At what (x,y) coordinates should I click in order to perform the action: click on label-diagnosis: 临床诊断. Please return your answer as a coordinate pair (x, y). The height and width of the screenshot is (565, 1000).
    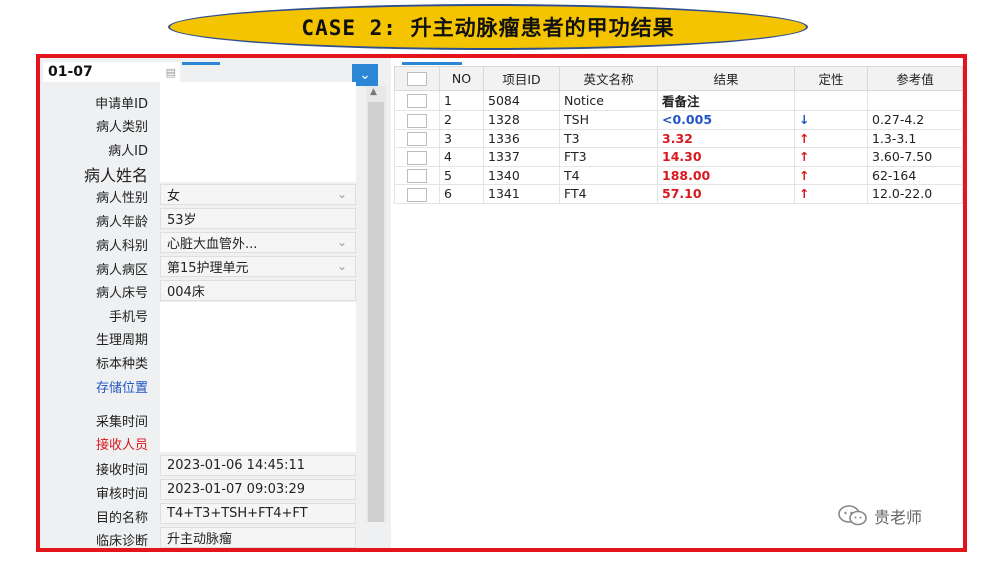
    Looking at the image, I should click on (121, 541).